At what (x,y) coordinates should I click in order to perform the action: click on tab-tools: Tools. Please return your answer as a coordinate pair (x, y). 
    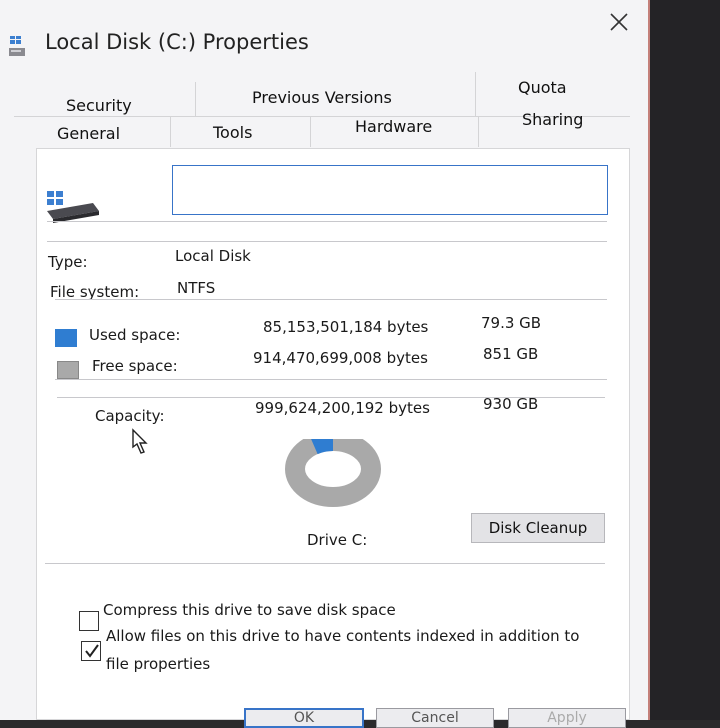
    Looking at the image, I should click on (232, 133).